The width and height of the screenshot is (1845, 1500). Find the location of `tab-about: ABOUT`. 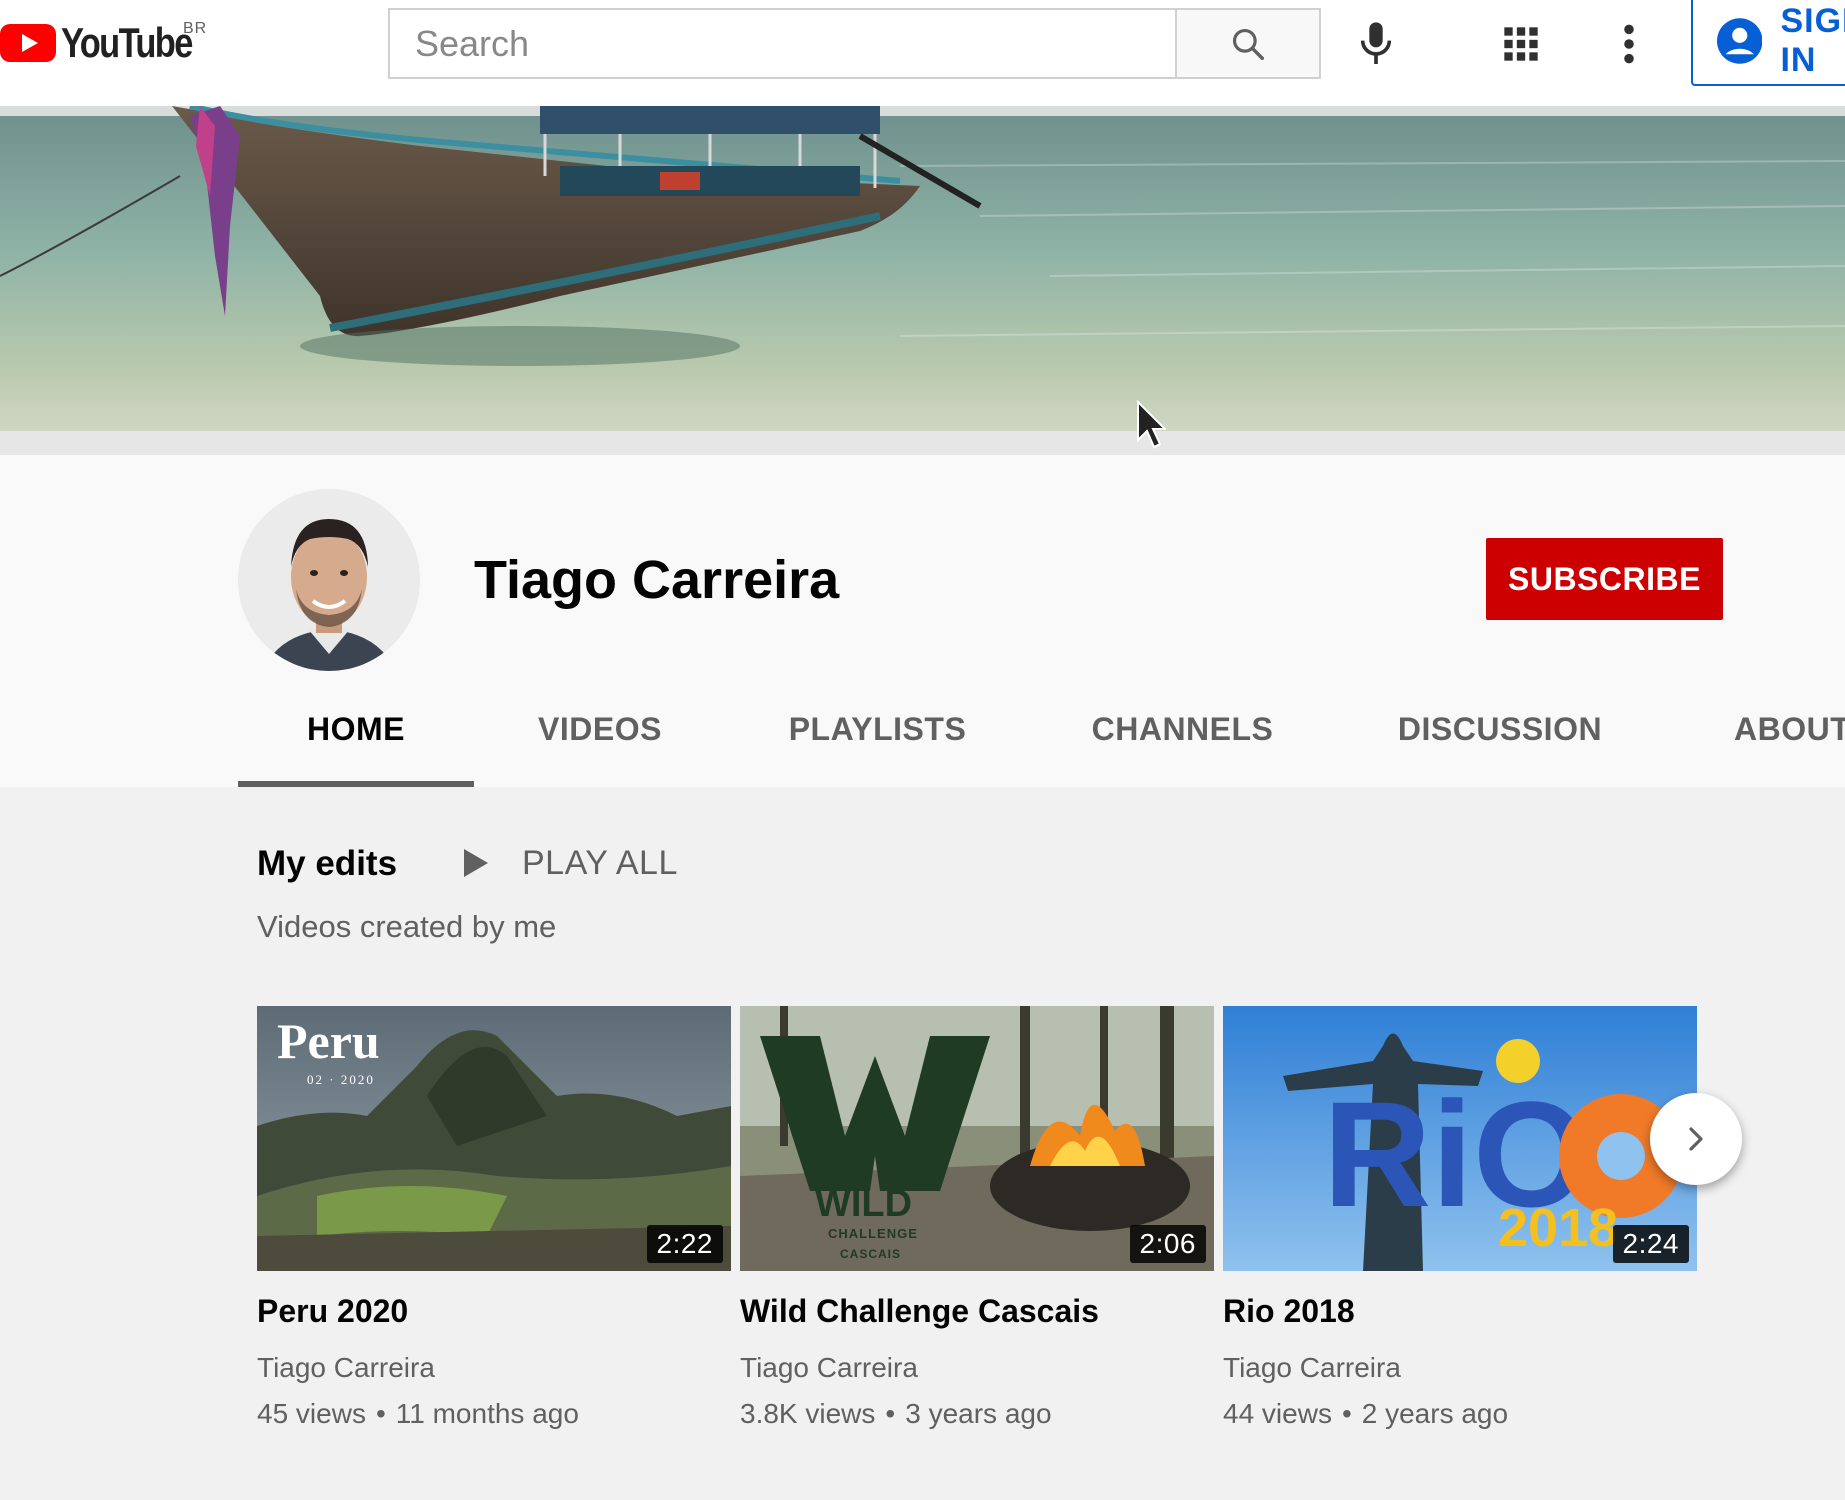

tab-about: ABOUT is located at coordinates (1772, 734).